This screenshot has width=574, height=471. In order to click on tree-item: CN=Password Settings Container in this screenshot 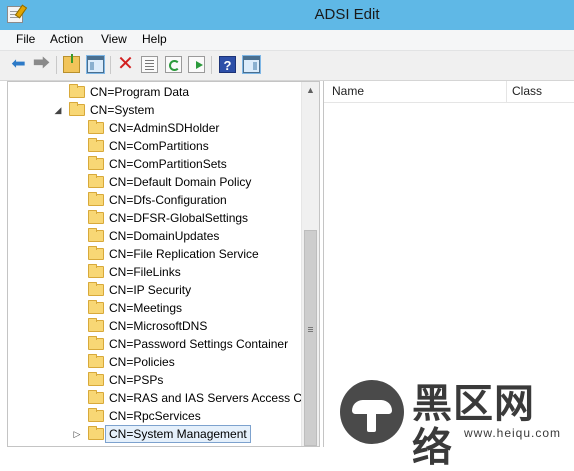, I will do `click(154, 344)`.